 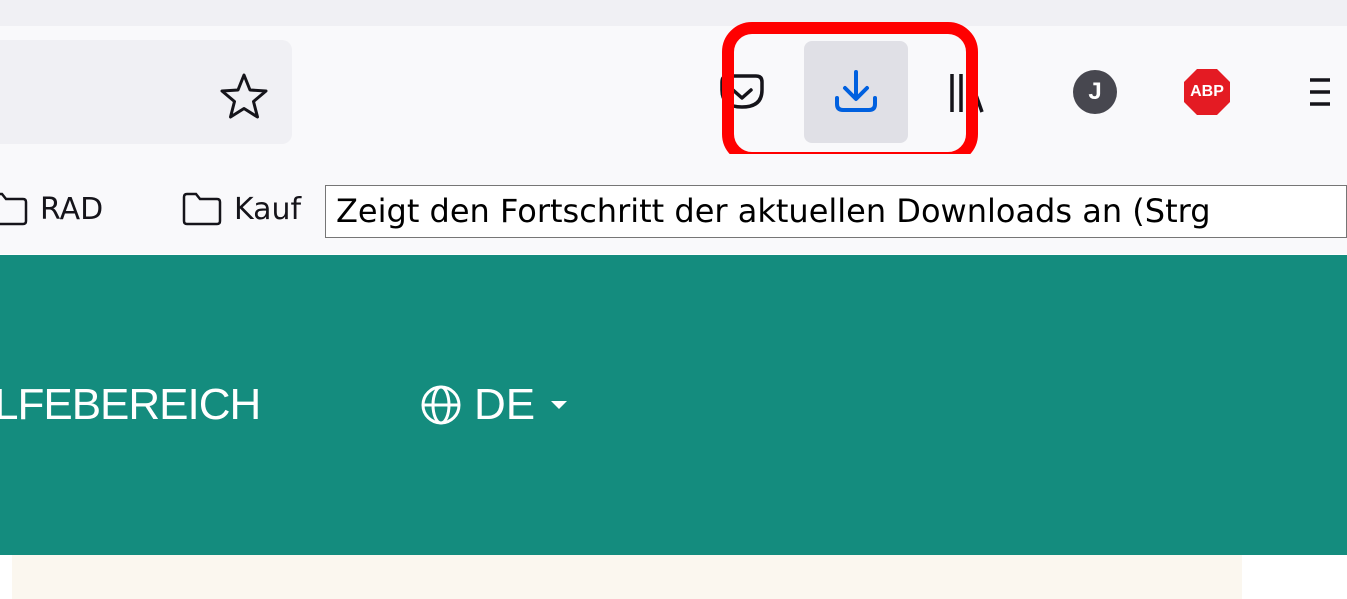 I want to click on library-button, so click(x=967, y=92).